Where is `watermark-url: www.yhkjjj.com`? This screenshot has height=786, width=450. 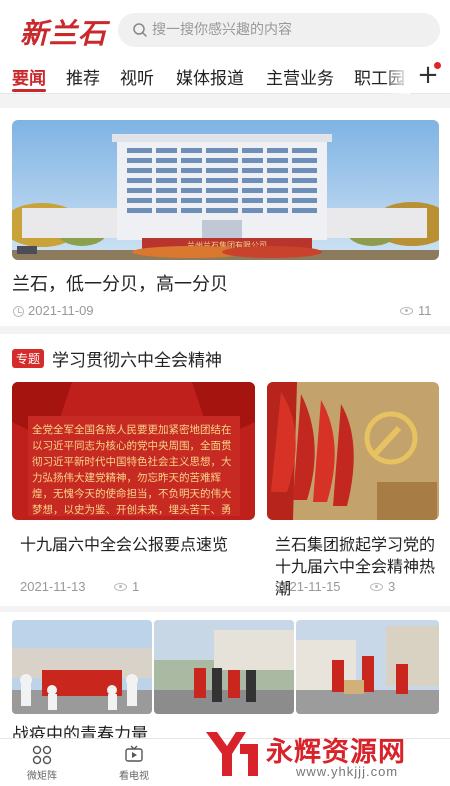
watermark-url: www.yhkjjj.com is located at coordinates (347, 771).